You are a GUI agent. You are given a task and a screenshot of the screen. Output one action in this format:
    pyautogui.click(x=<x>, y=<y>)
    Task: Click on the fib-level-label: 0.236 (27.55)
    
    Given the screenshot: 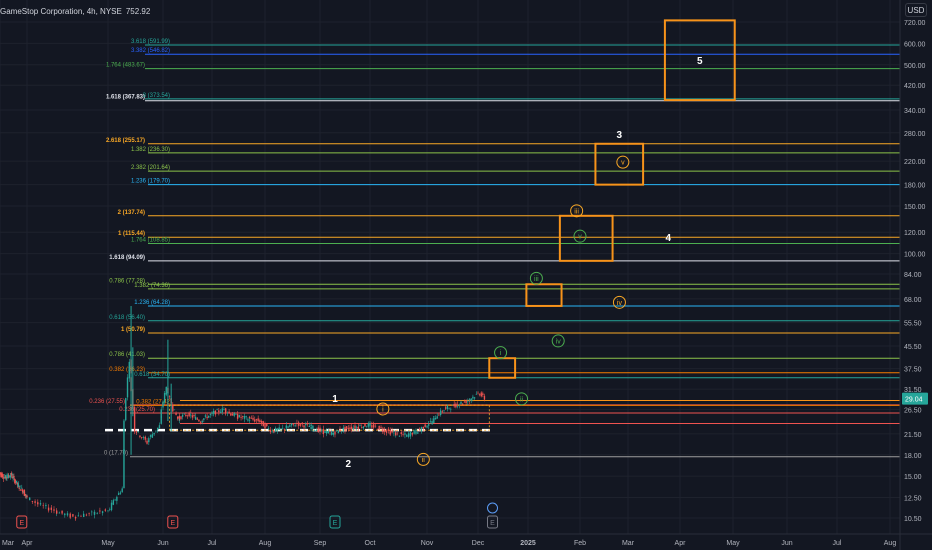 What is the action you would take?
    pyautogui.click(x=107, y=402)
    